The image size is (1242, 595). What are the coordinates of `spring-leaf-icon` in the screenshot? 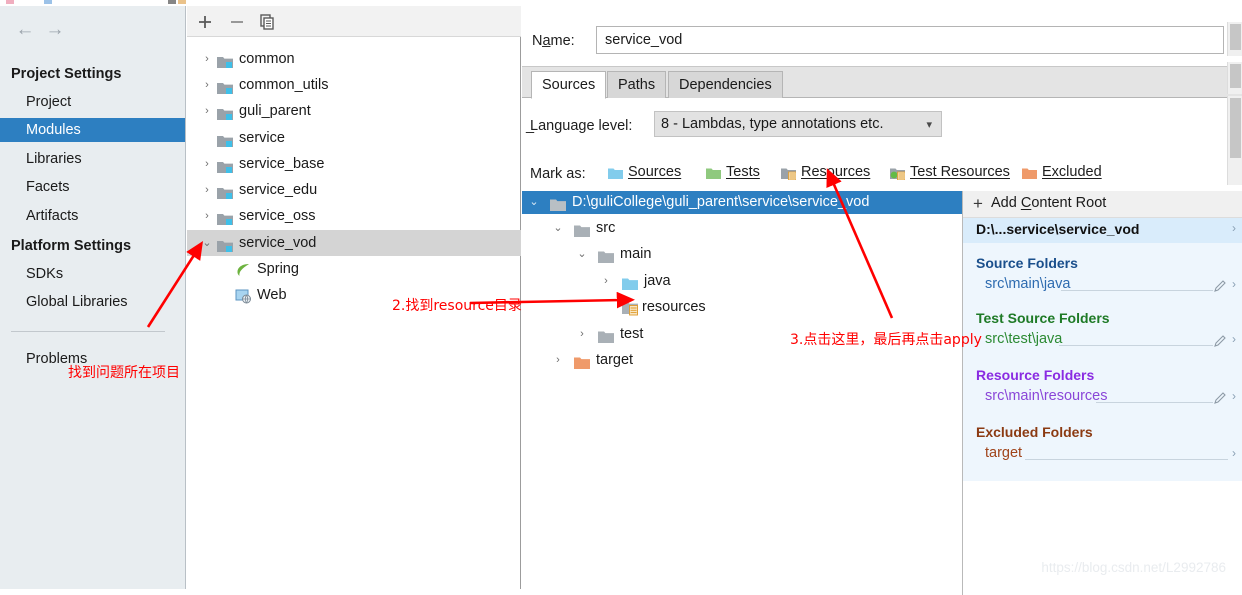 It's located at (243, 269).